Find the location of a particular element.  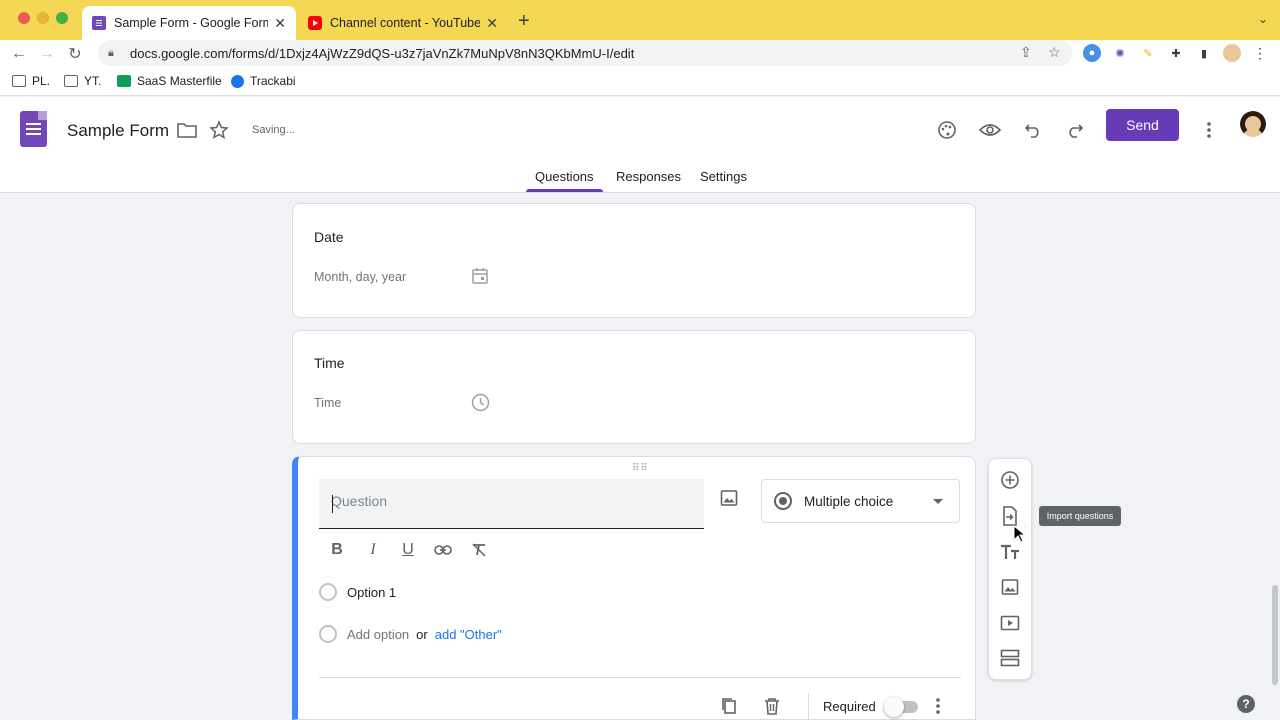

question-card-date: Date Month, day, year is located at coordinates (634, 260).